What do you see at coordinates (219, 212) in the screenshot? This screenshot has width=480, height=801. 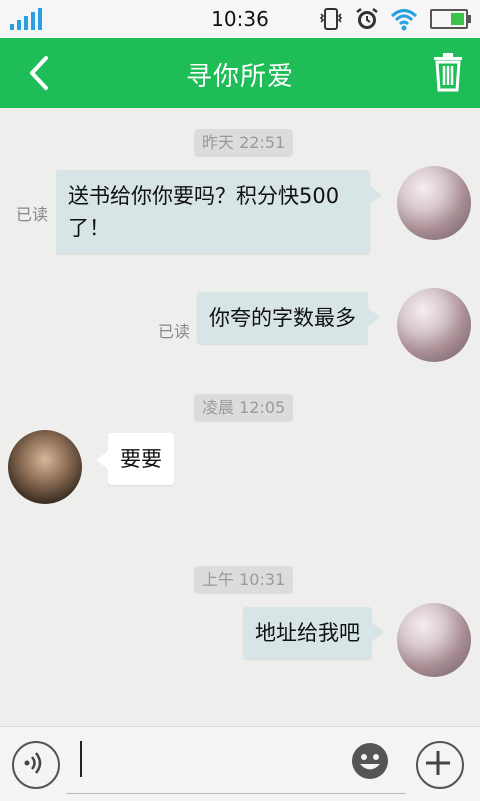 I see `message-bubble-sent: 送书给你你要吗？积分快500了！` at bounding box center [219, 212].